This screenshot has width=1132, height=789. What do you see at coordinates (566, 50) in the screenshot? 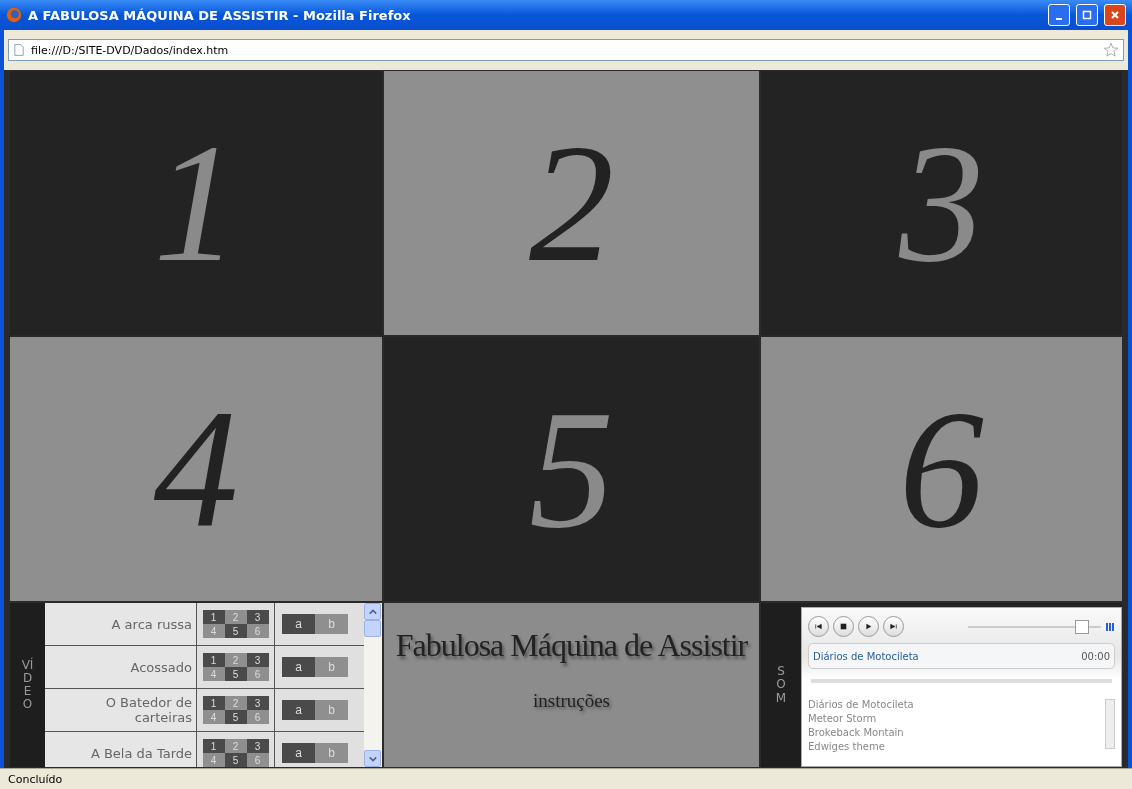
I see `address-field: file:///D:/SITE-DVD/Dados/index.htm` at bounding box center [566, 50].